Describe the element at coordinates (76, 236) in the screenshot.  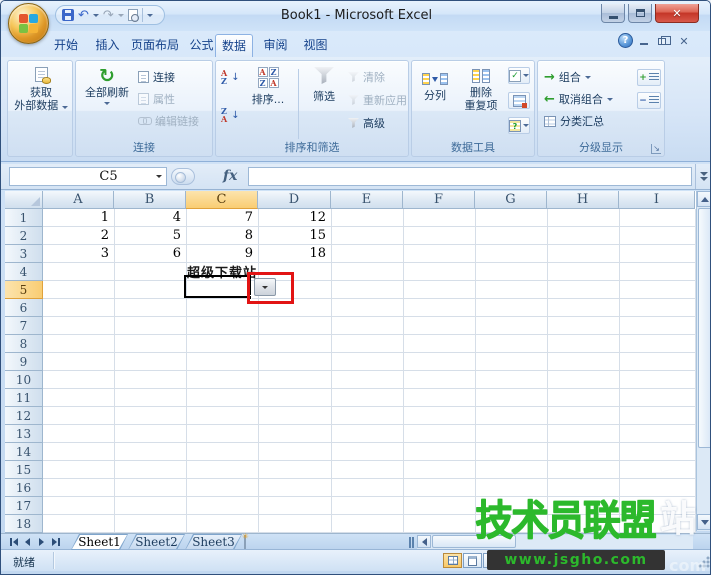
I see `cell-A2: 2` at that location.